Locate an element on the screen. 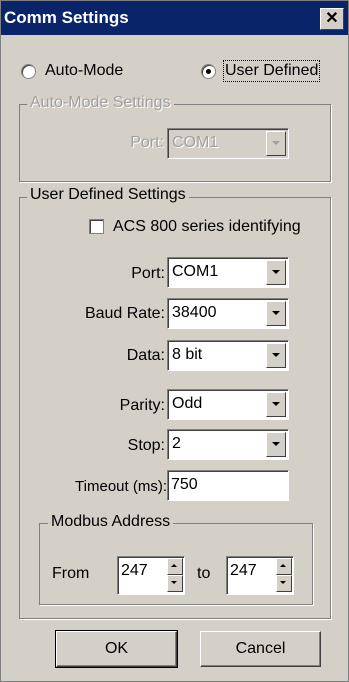  data-bits-dropdown-button is located at coordinates (276, 355).